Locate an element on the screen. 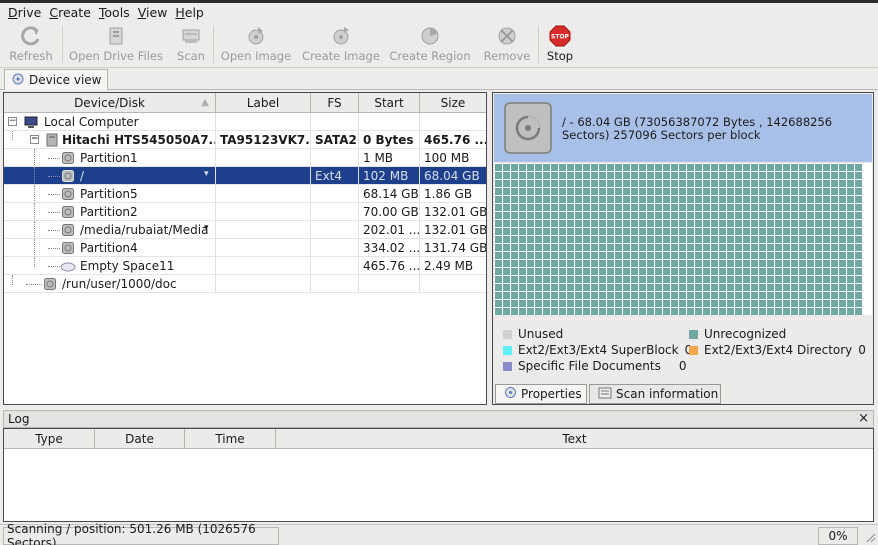 The height and width of the screenshot is (545, 878). column-header-size: Size is located at coordinates (453, 102).